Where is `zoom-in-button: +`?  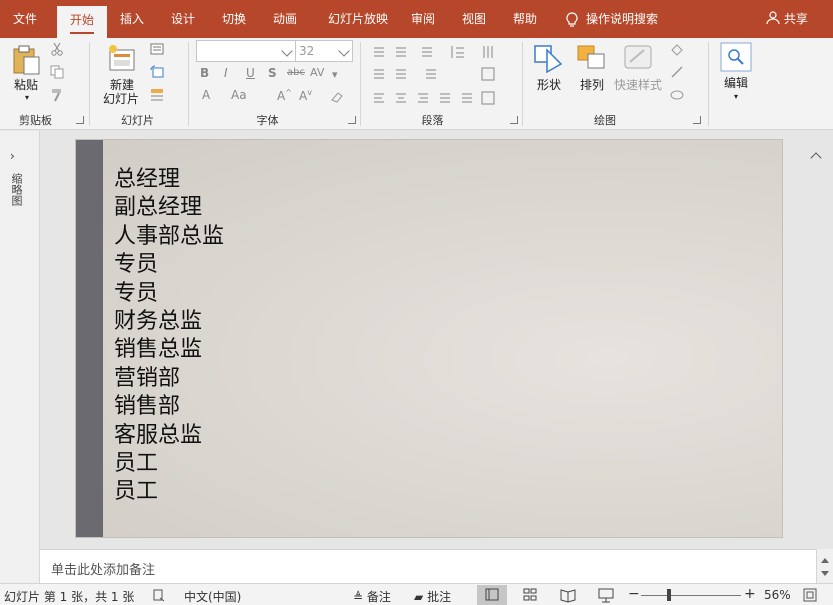 zoom-in-button: + is located at coordinates (750, 594).